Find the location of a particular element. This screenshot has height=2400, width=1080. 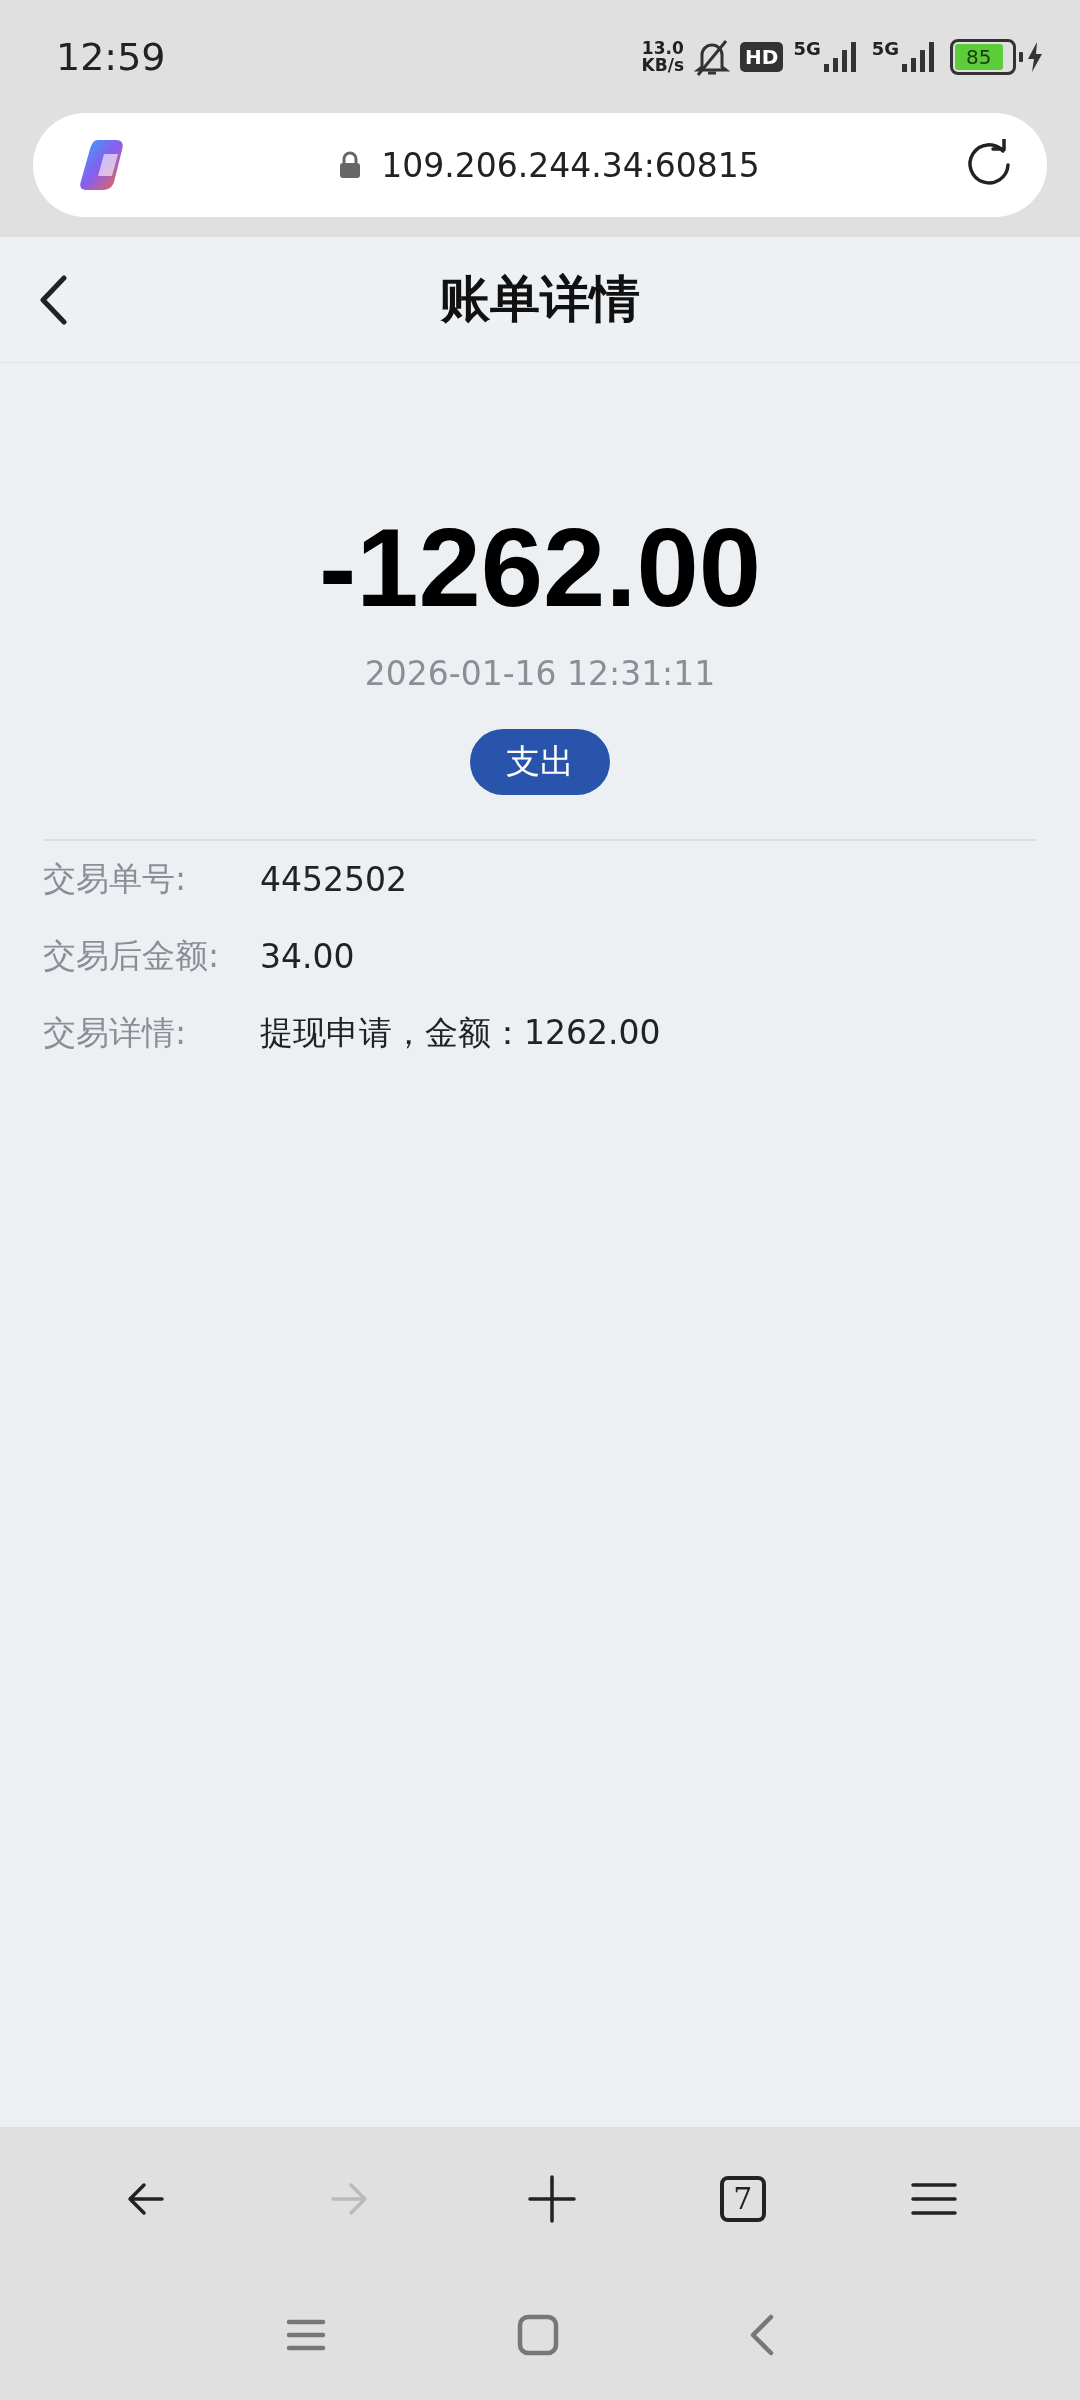

detail-value: 34.00 is located at coordinates (307, 956).